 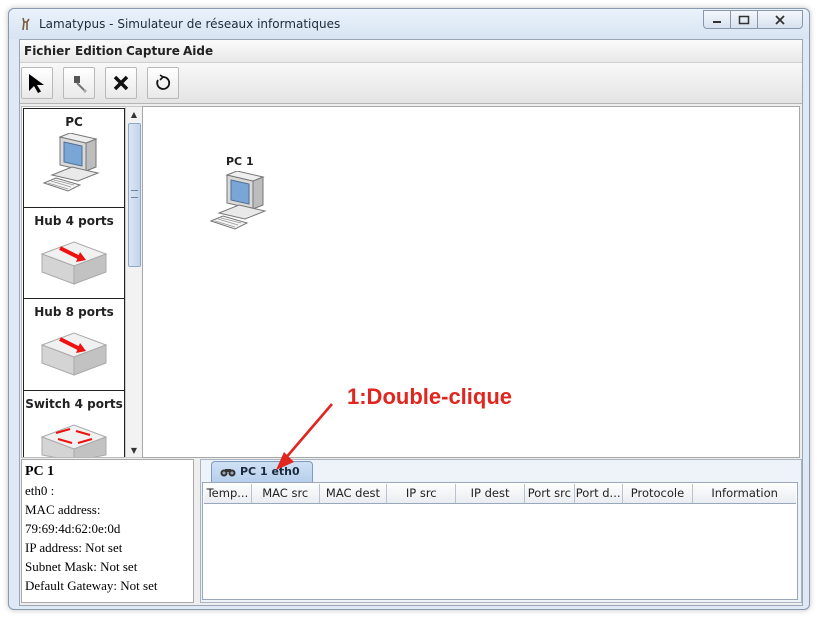 I want to click on maximize-button, so click(x=744, y=19).